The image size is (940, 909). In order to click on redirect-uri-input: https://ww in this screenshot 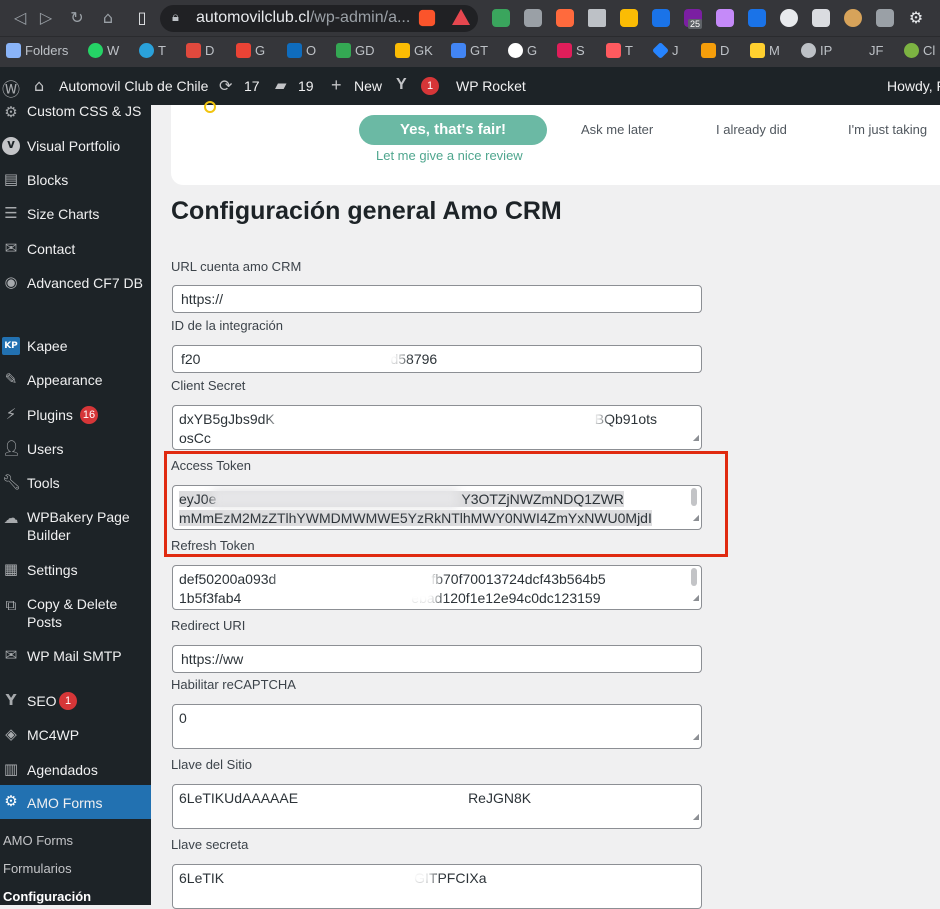, I will do `click(437, 659)`.